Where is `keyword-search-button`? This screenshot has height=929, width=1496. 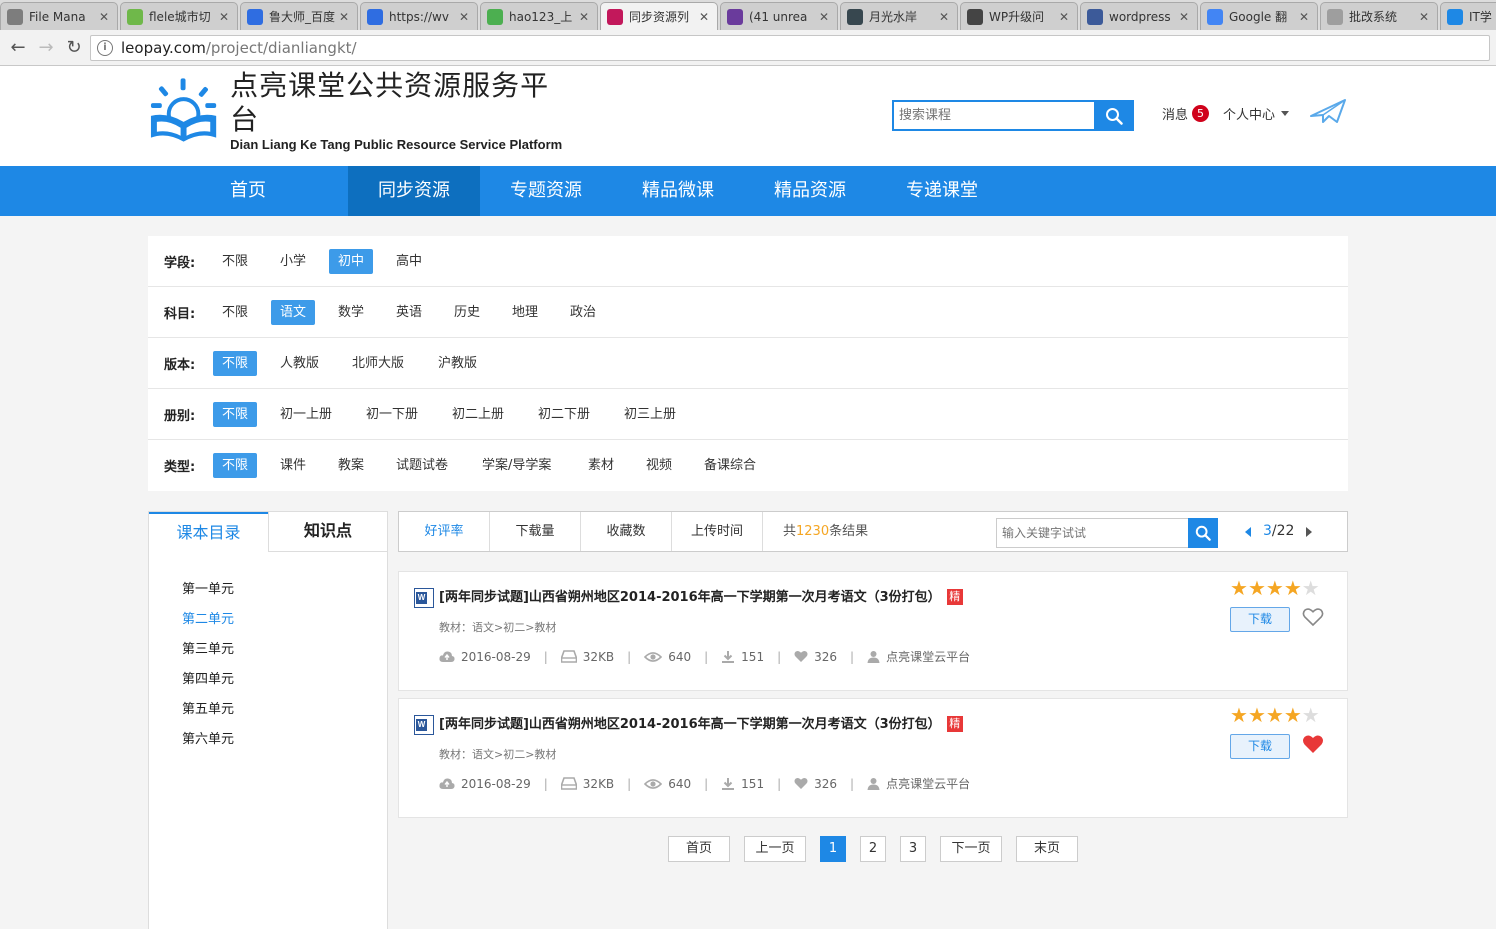 keyword-search-button is located at coordinates (1203, 533).